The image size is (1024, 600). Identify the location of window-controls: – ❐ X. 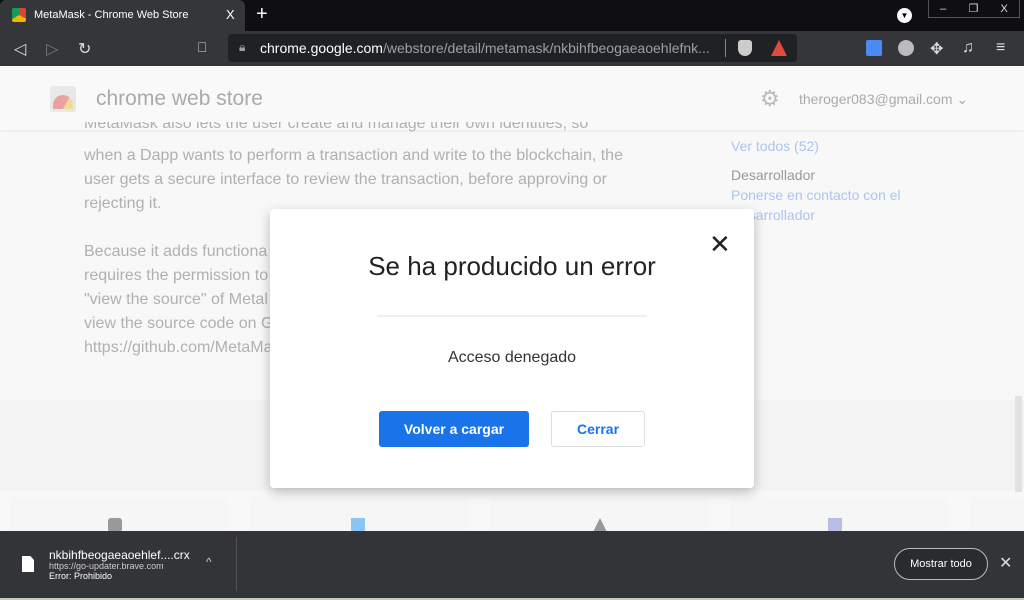
(974, 9).